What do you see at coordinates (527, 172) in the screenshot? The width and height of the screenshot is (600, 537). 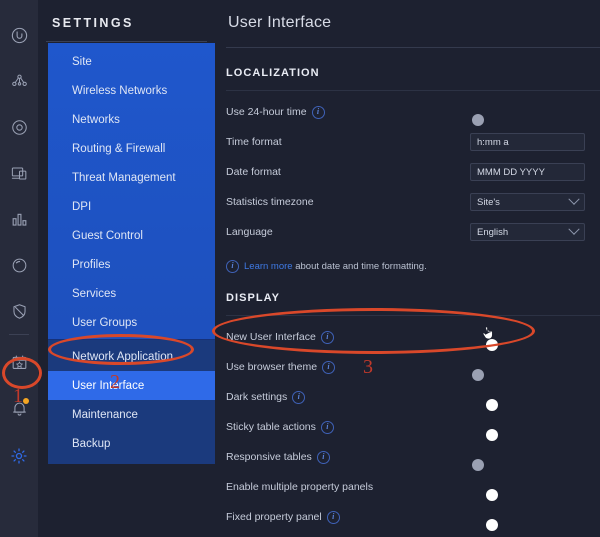 I see `date-format-input: MMM DD YYYY` at bounding box center [527, 172].